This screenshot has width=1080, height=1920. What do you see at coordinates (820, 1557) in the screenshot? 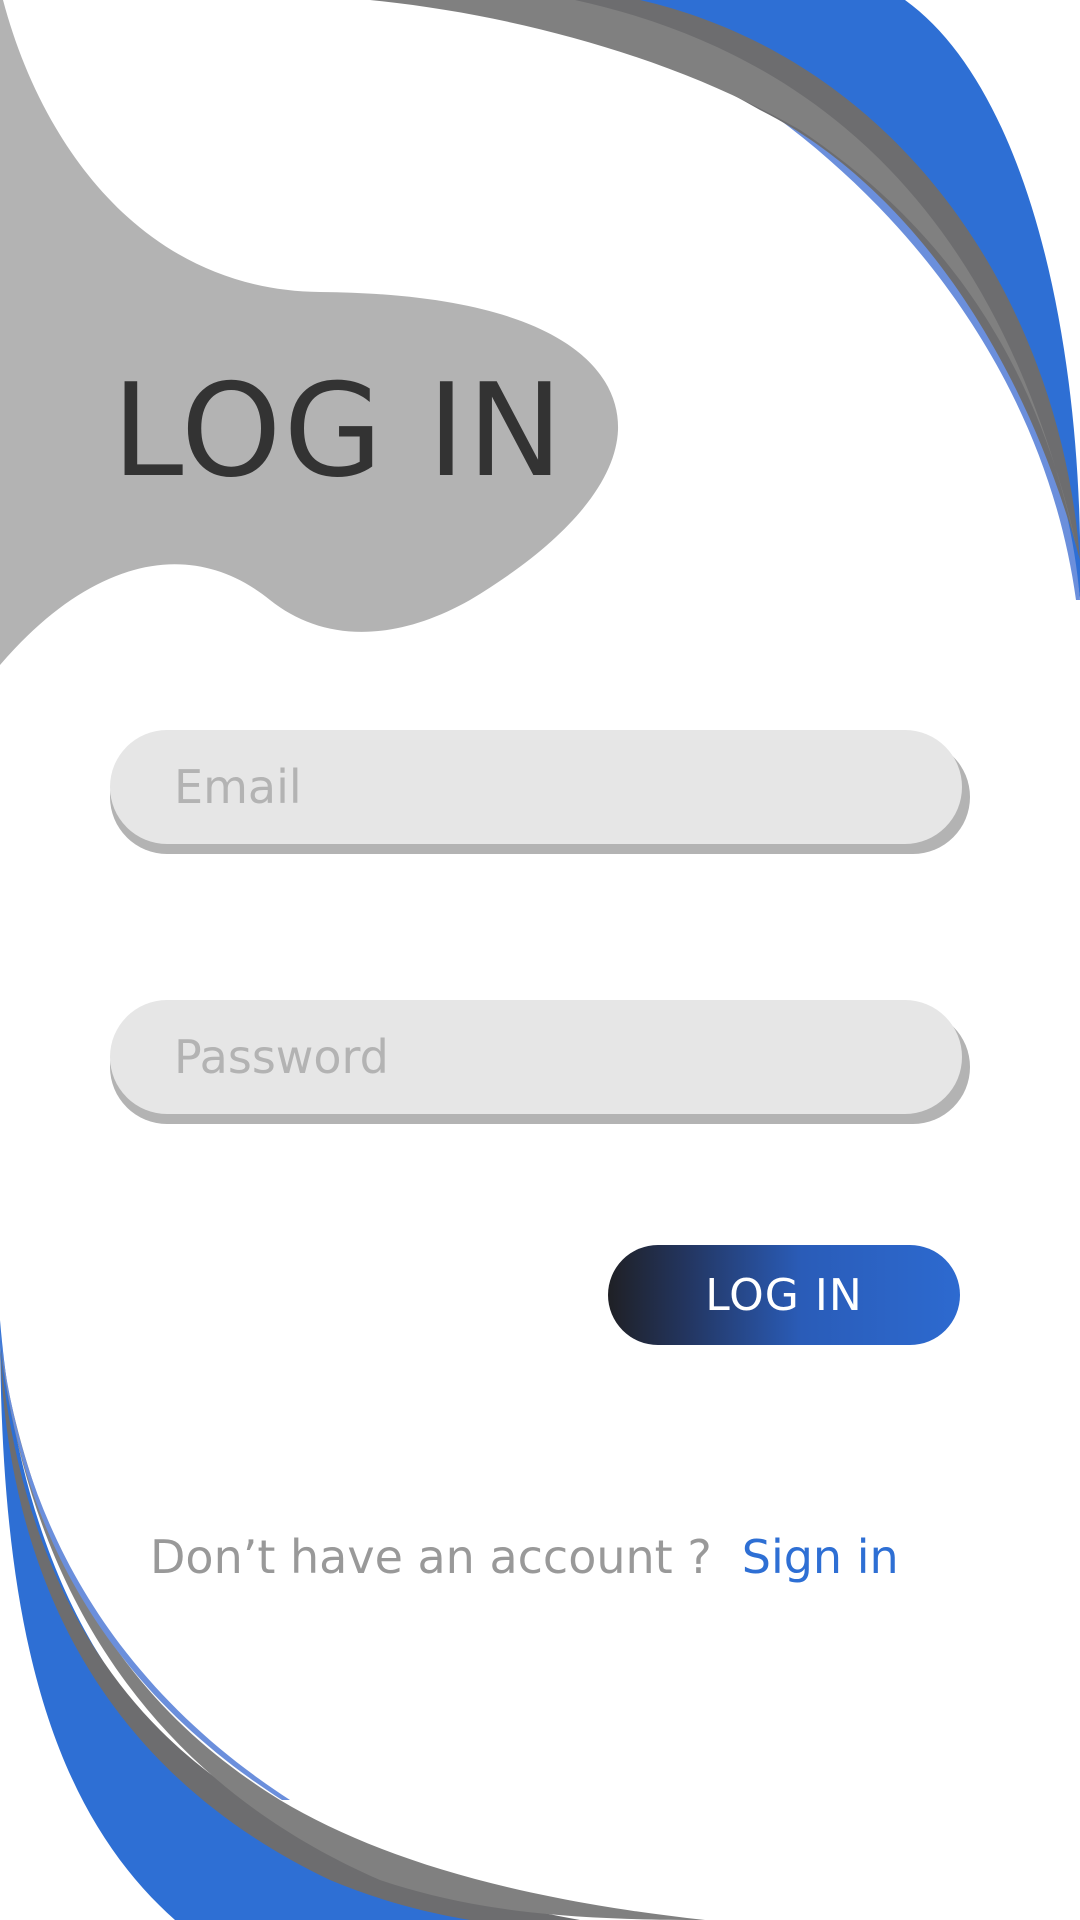
I see `sign-in-link: Sign in` at bounding box center [820, 1557].